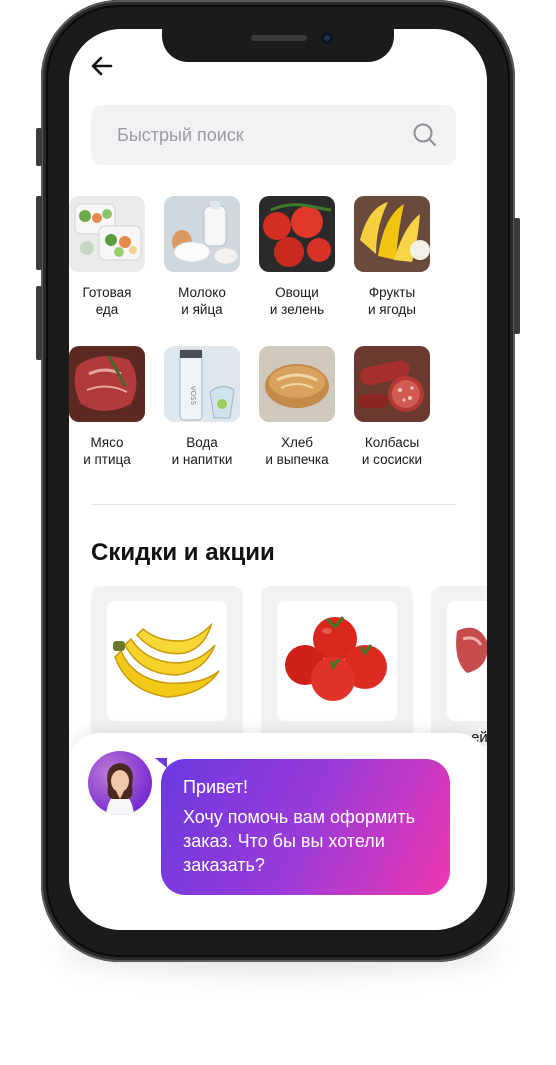 The width and height of the screenshot is (556, 1065). What do you see at coordinates (425, 135) in the screenshot?
I see `search-icon` at bounding box center [425, 135].